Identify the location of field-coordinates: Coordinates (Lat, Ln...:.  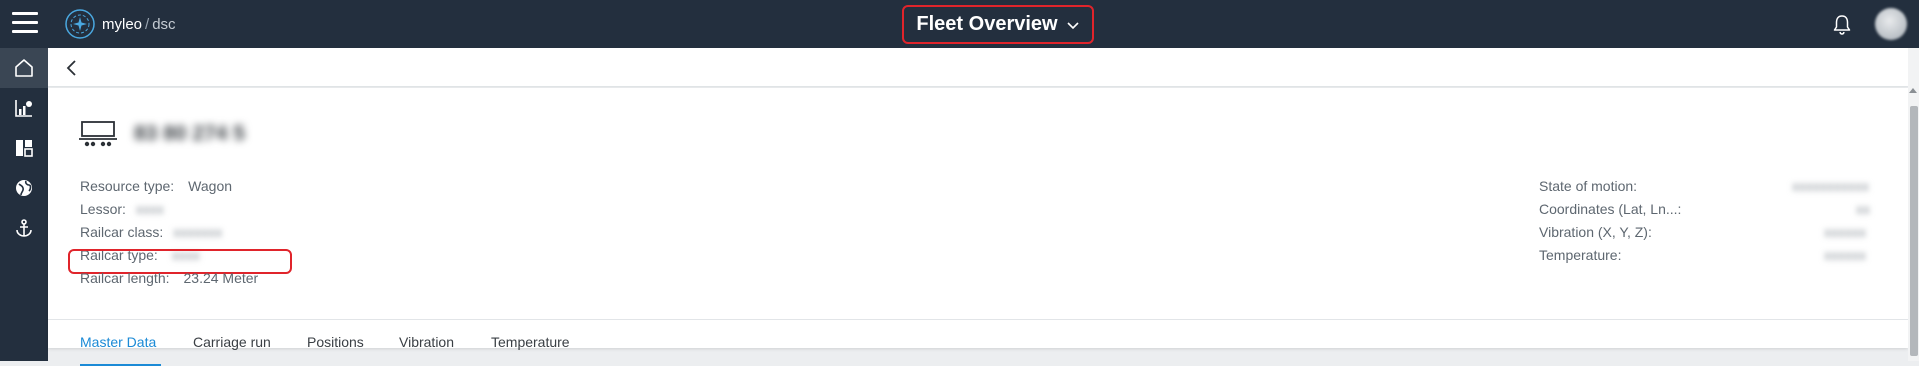
(1610, 209).